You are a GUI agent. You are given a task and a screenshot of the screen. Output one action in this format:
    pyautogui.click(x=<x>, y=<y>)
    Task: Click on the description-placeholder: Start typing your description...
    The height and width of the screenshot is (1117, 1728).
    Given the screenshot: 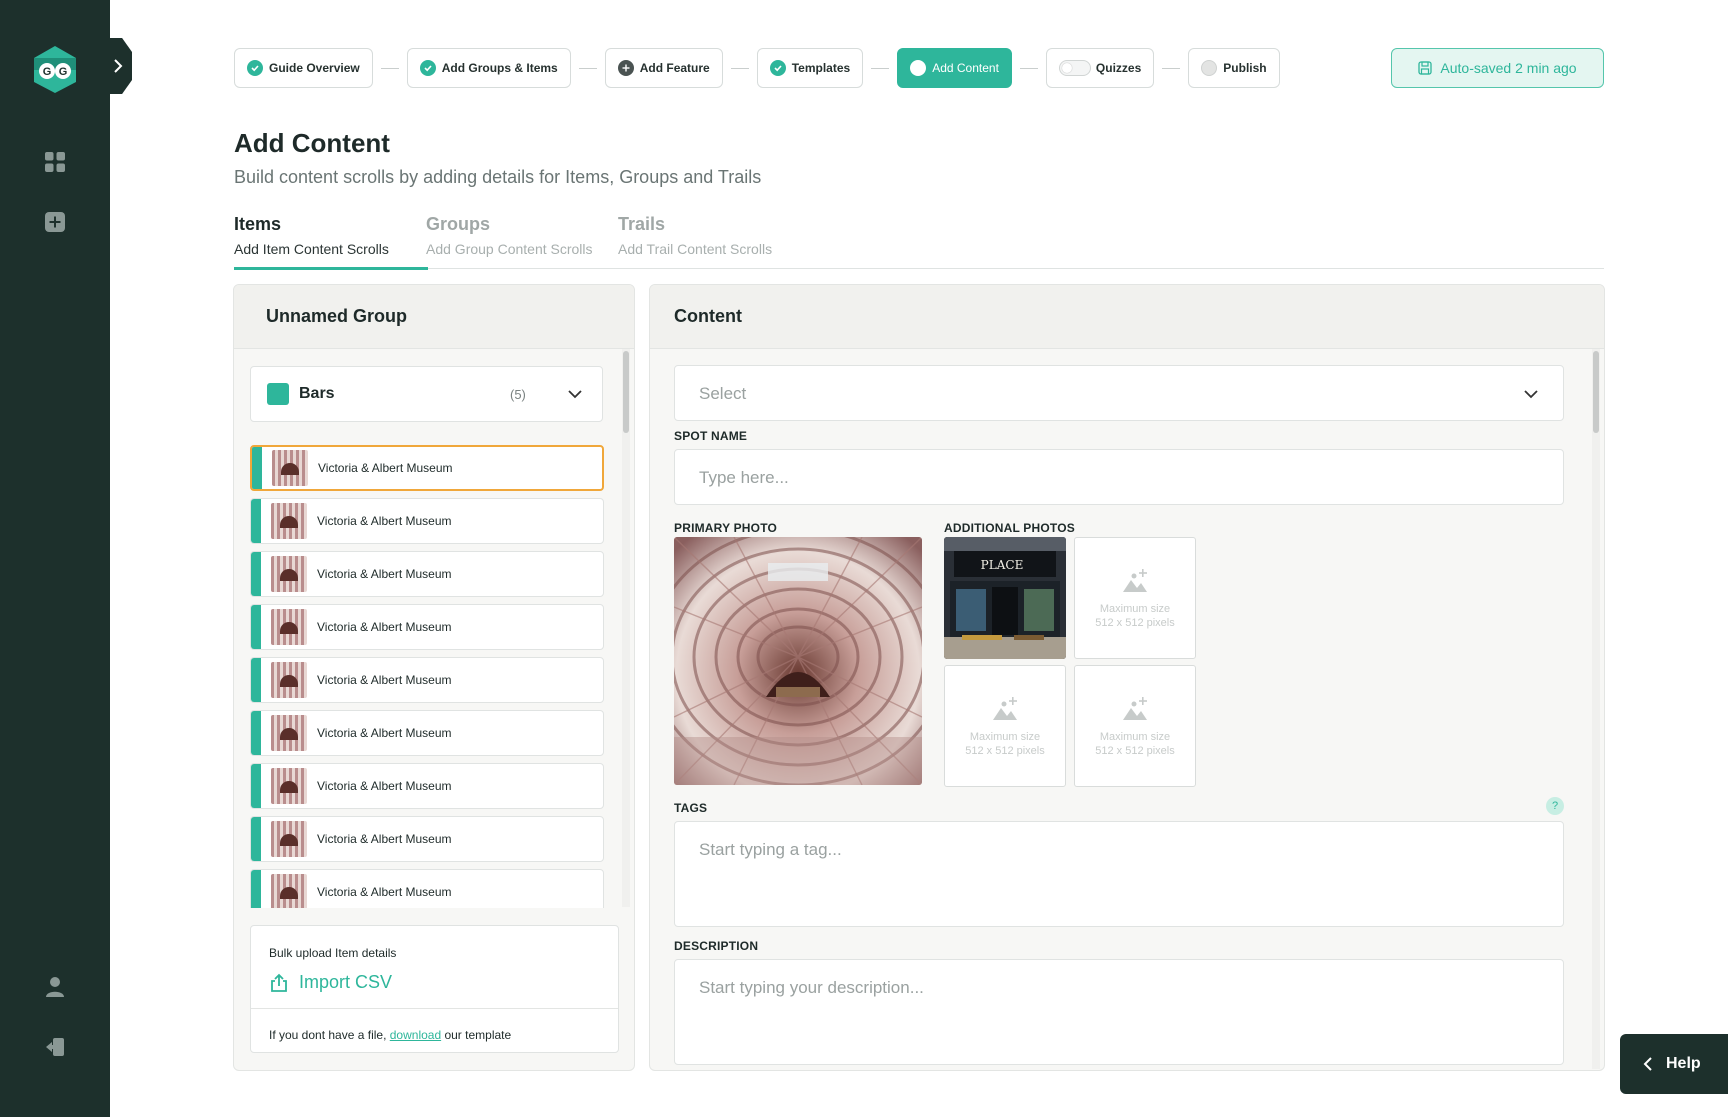 What is the action you would take?
    pyautogui.click(x=811, y=987)
    